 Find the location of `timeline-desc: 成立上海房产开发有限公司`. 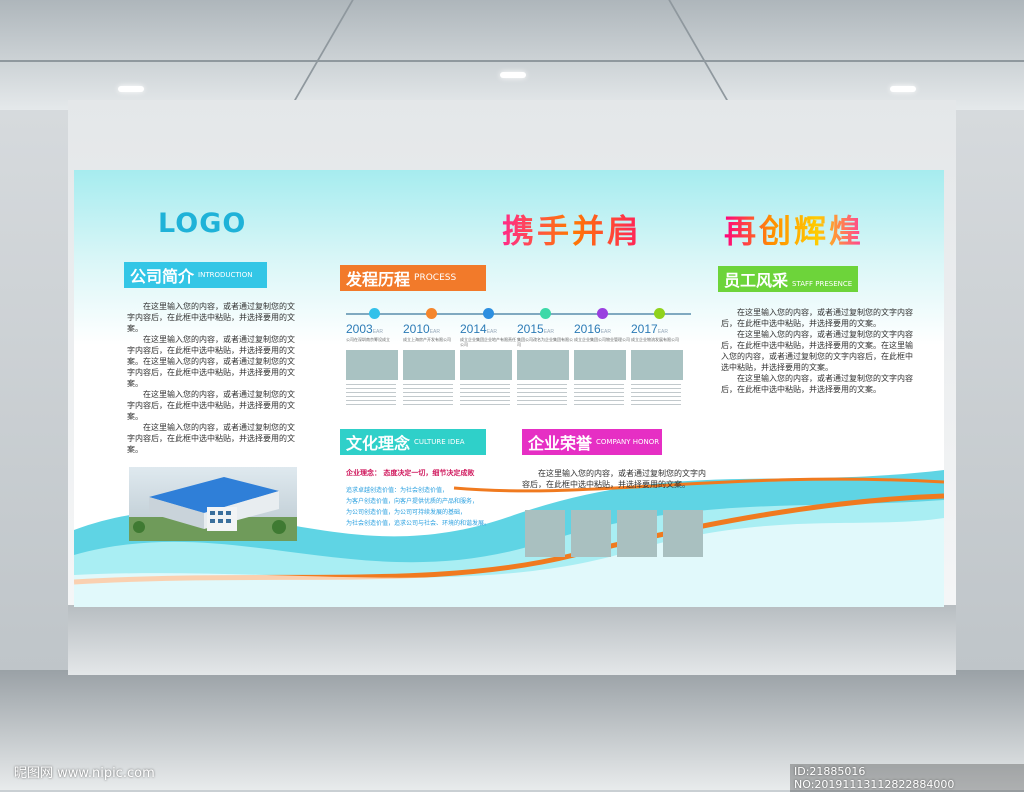

timeline-desc: 成立上海房产开发有限公司 is located at coordinates (427, 339).